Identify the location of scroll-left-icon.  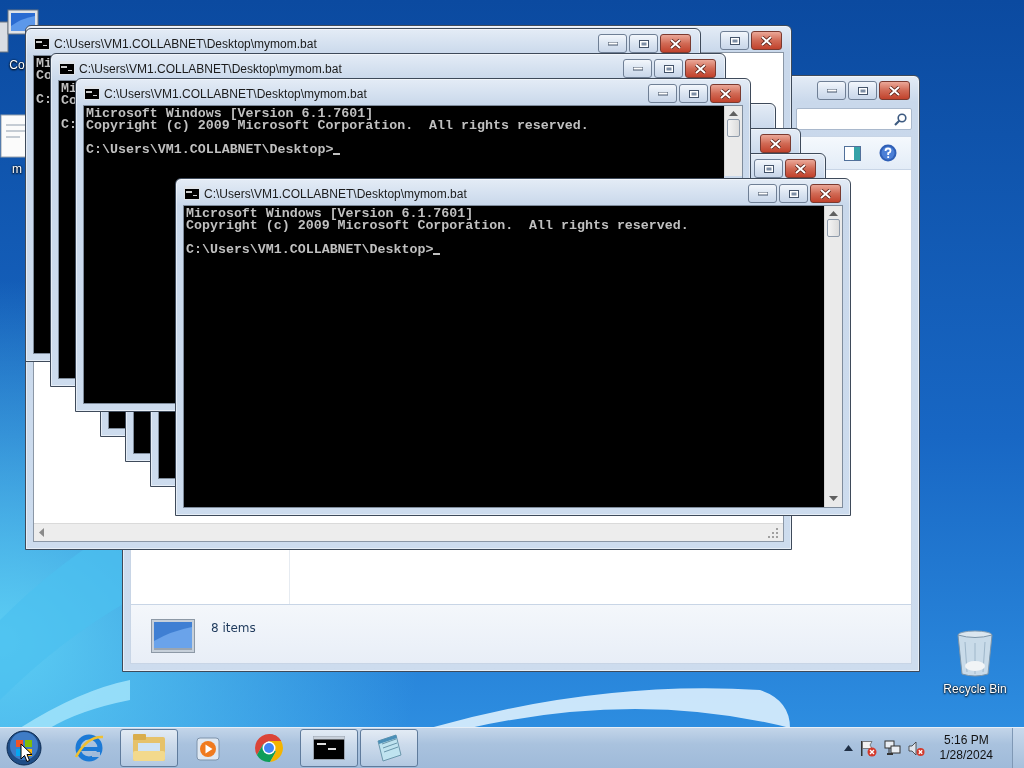
(42, 532).